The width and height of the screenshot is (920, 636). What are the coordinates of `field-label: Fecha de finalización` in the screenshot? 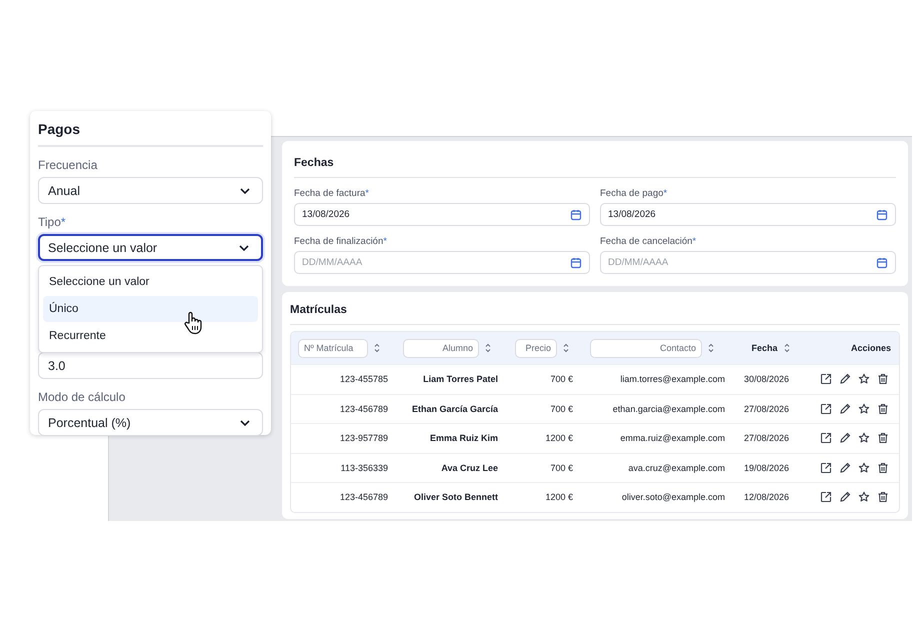 It's located at (339, 241).